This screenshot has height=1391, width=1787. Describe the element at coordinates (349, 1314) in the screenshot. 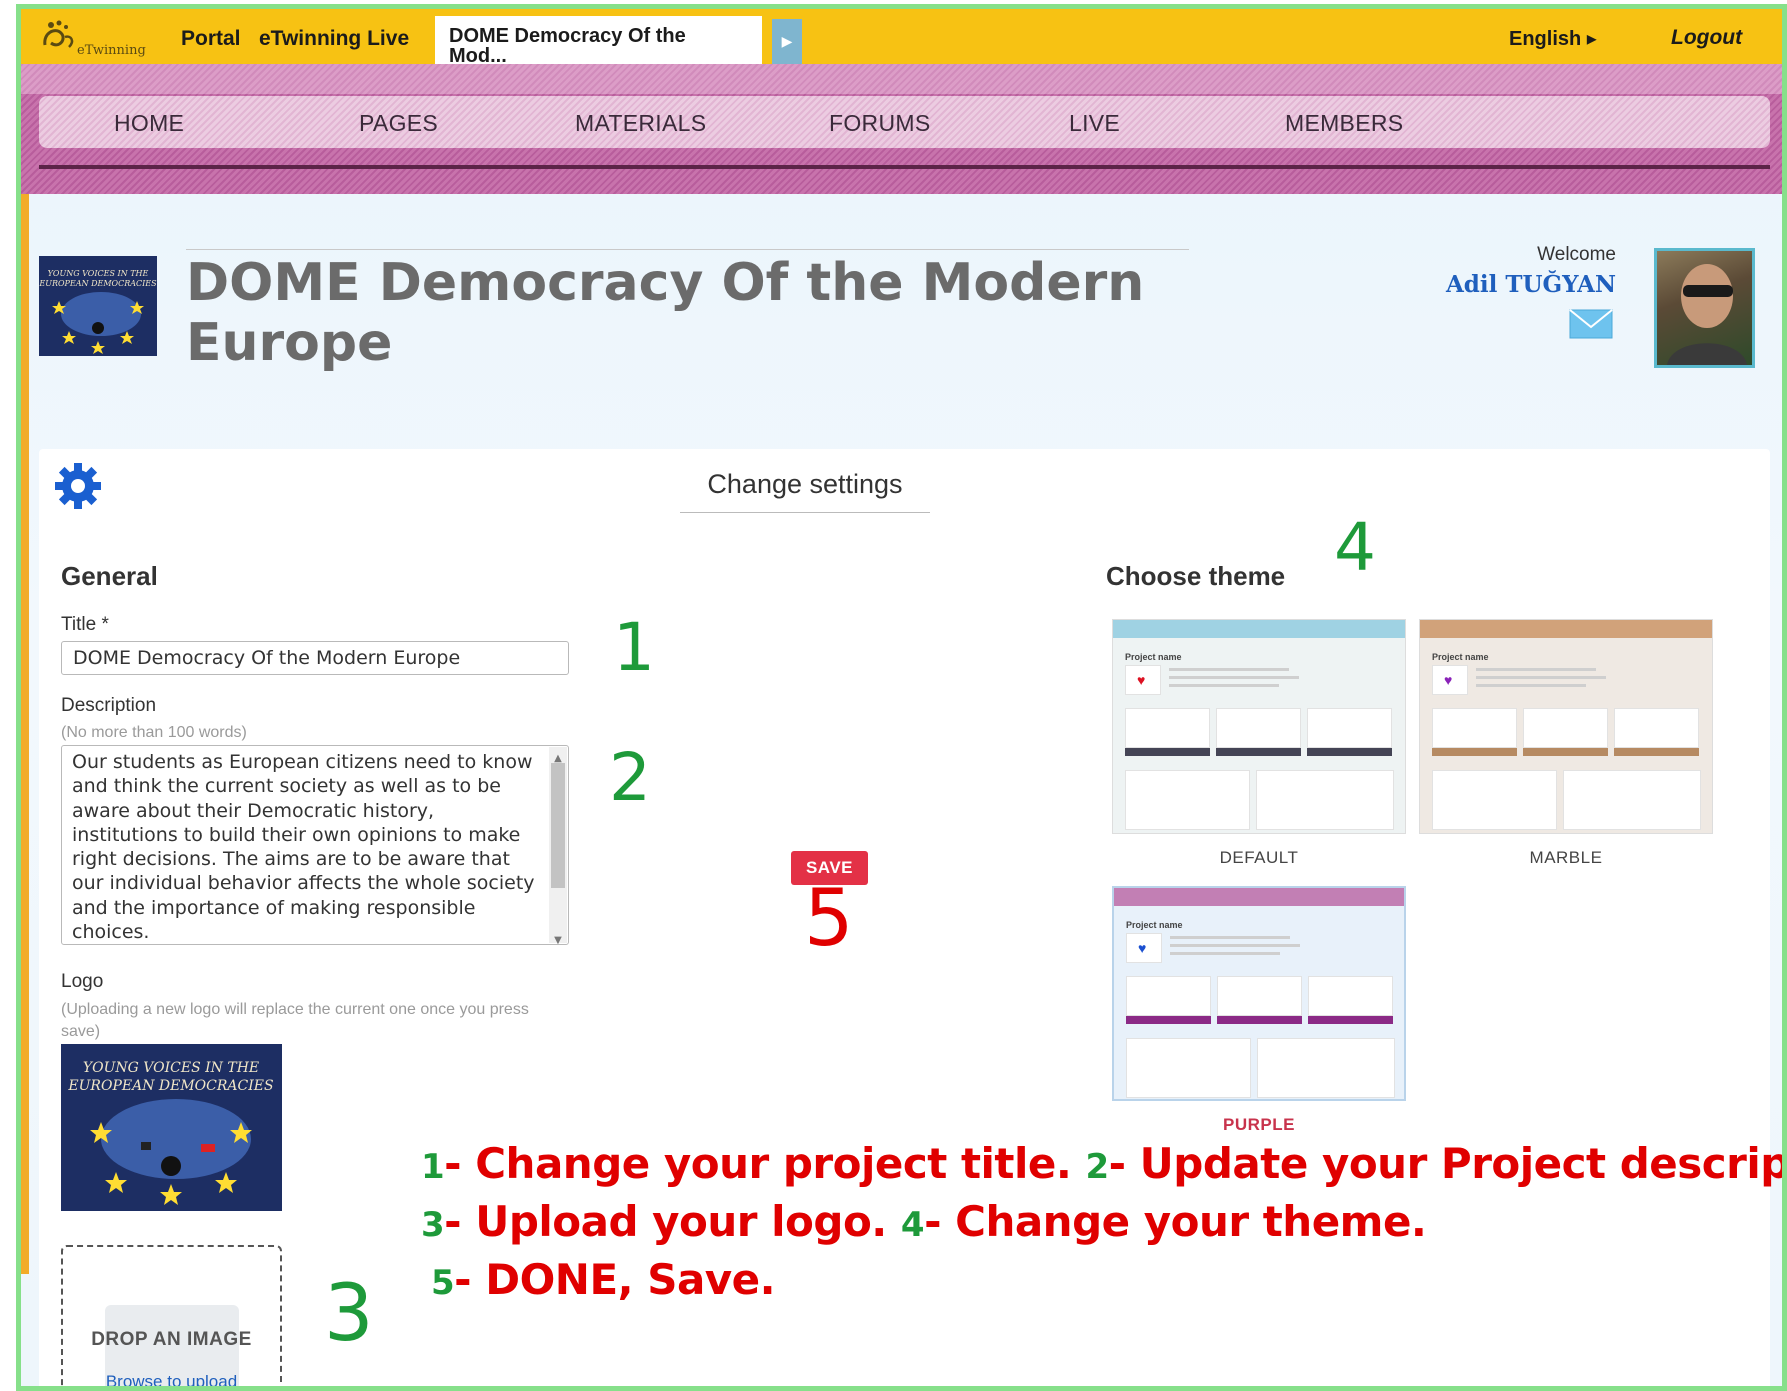

I see `step-number-3: 3` at that location.